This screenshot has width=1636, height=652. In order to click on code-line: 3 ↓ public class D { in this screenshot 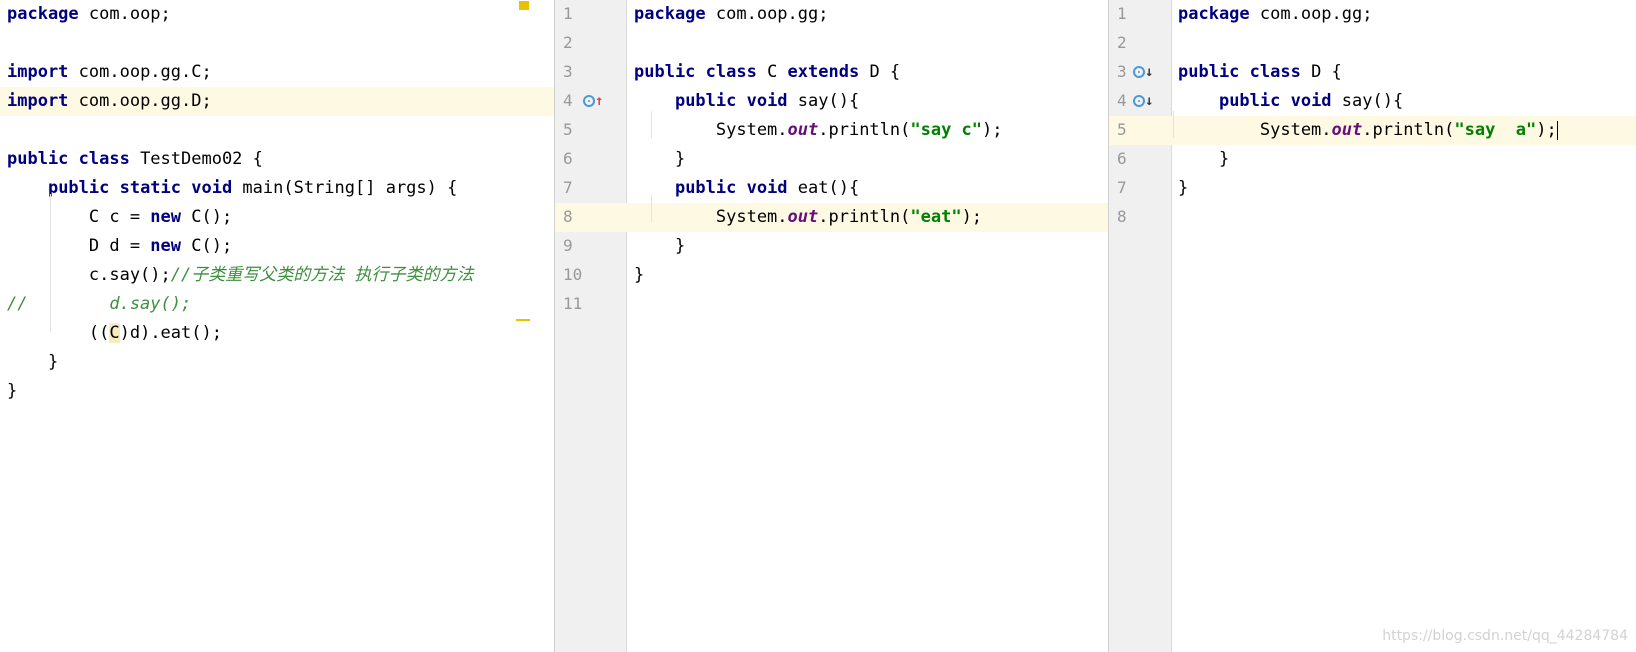, I will do `click(1372, 72)`.